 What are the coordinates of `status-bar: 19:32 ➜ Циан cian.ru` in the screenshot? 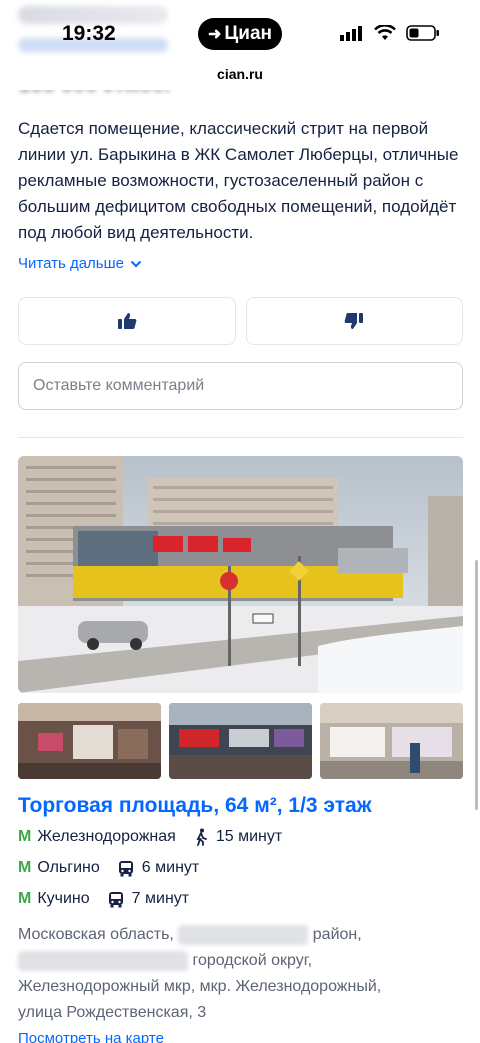 It's located at (240, 45).